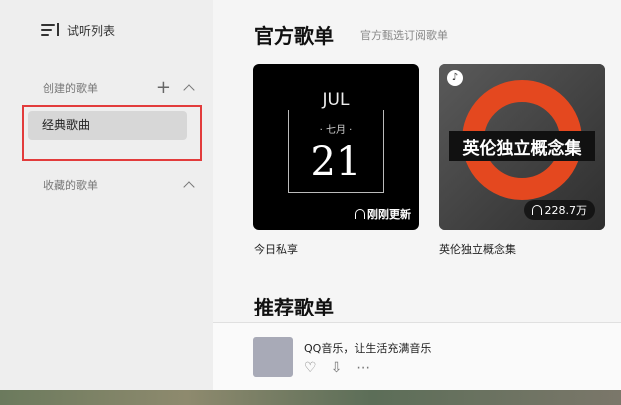  I want to click on listen-list-label: 试听列表, so click(91, 30).